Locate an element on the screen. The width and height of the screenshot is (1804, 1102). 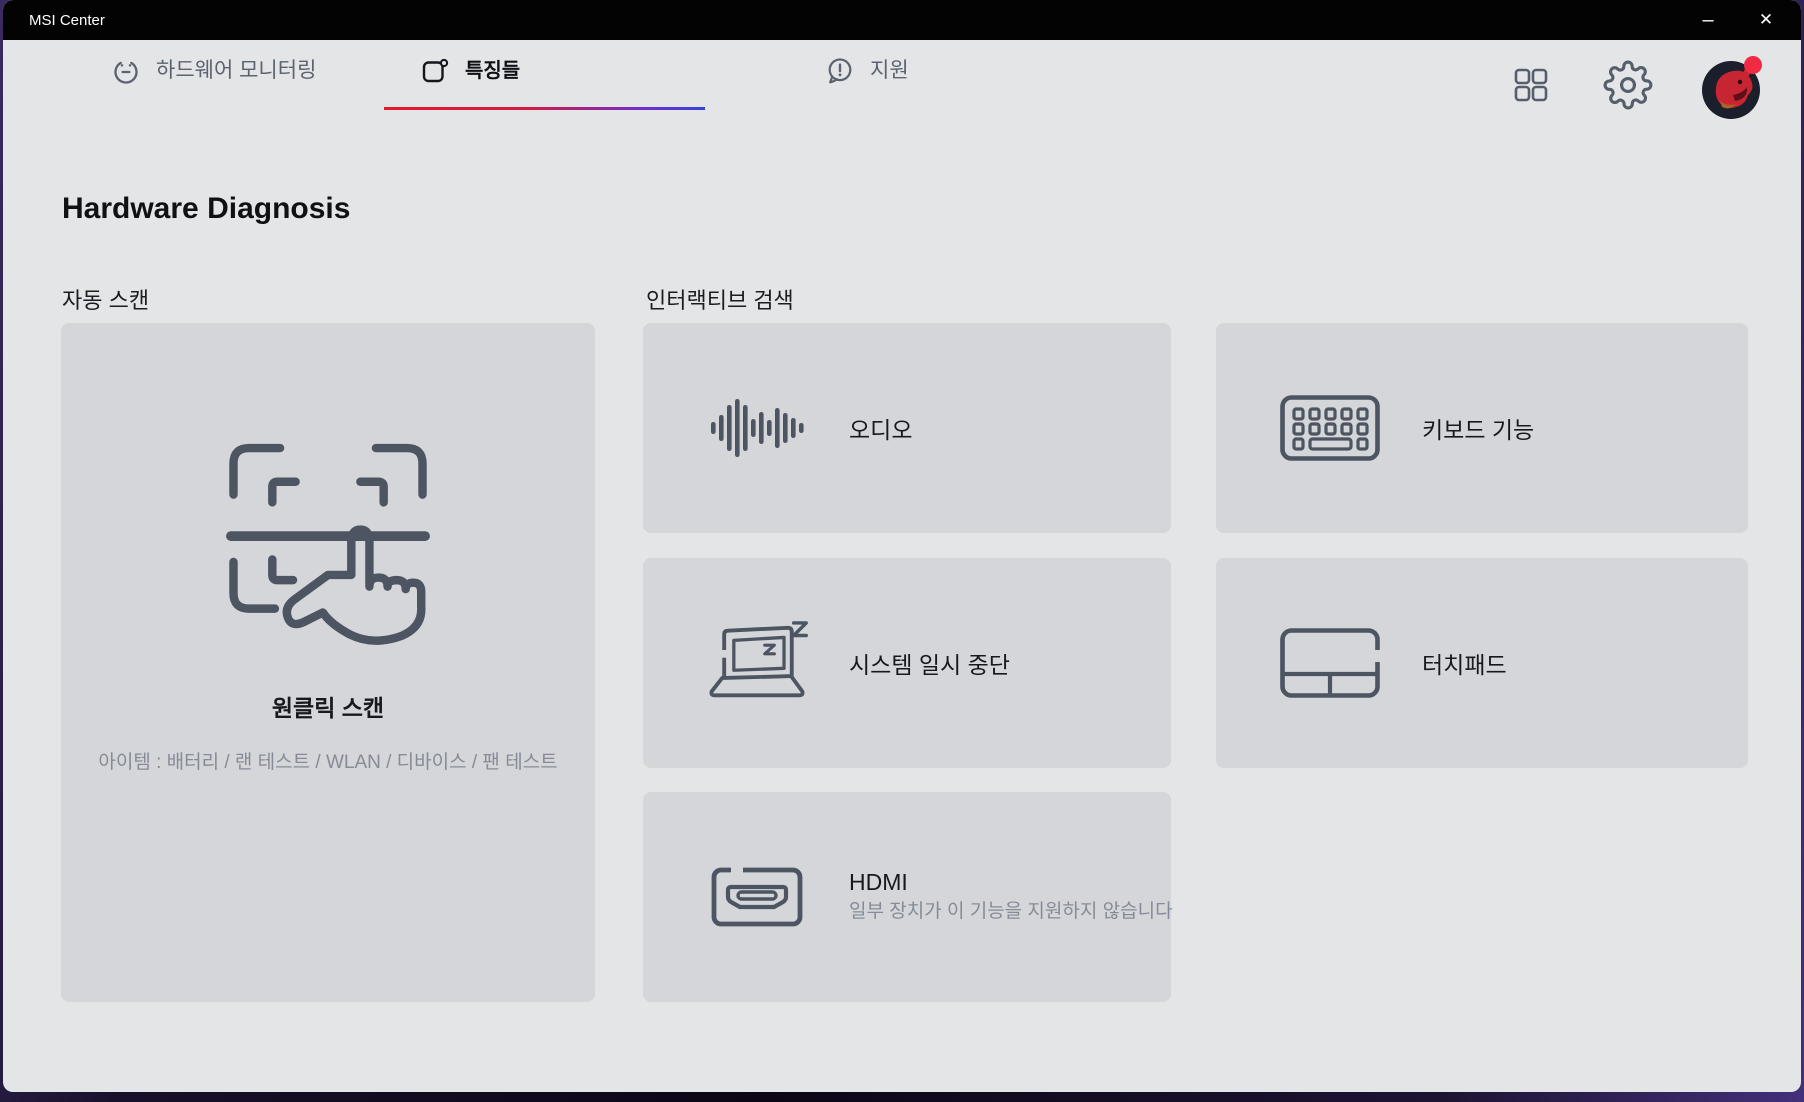
apps-grid-icon is located at coordinates (1531, 85).